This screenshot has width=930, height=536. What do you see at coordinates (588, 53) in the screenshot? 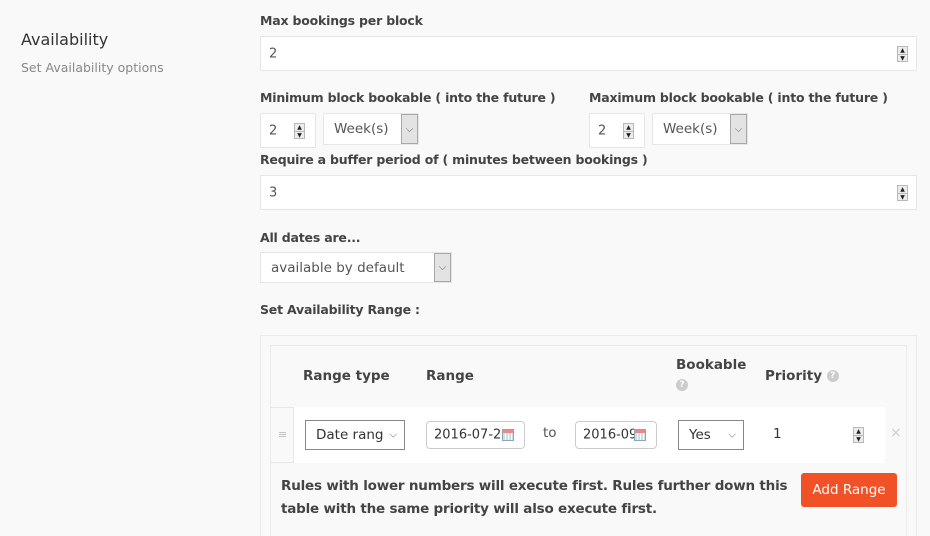
I see `max-bookings-input: 2 ▲ ▼` at bounding box center [588, 53].